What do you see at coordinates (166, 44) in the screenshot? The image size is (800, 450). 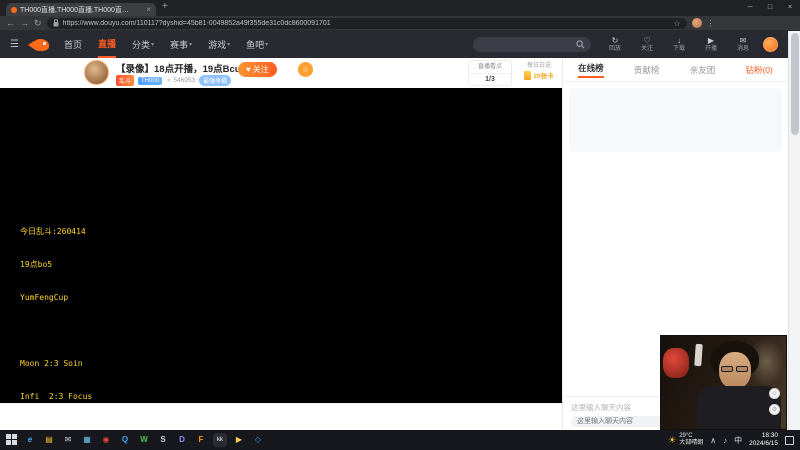 I see `site-nav: 首页 直播 分类 ▾ 赛事 ▾ 游戏 ▾ 鱼吧 ▾` at bounding box center [166, 44].